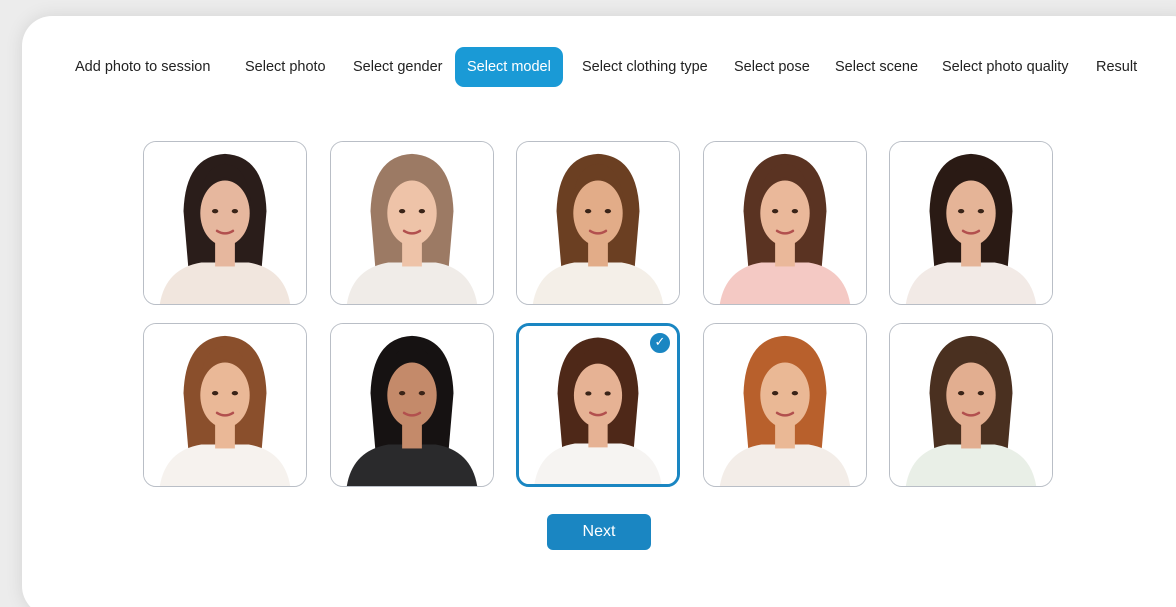  What do you see at coordinates (1116, 67) in the screenshot?
I see `step-result: Result` at bounding box center [1116, 67].